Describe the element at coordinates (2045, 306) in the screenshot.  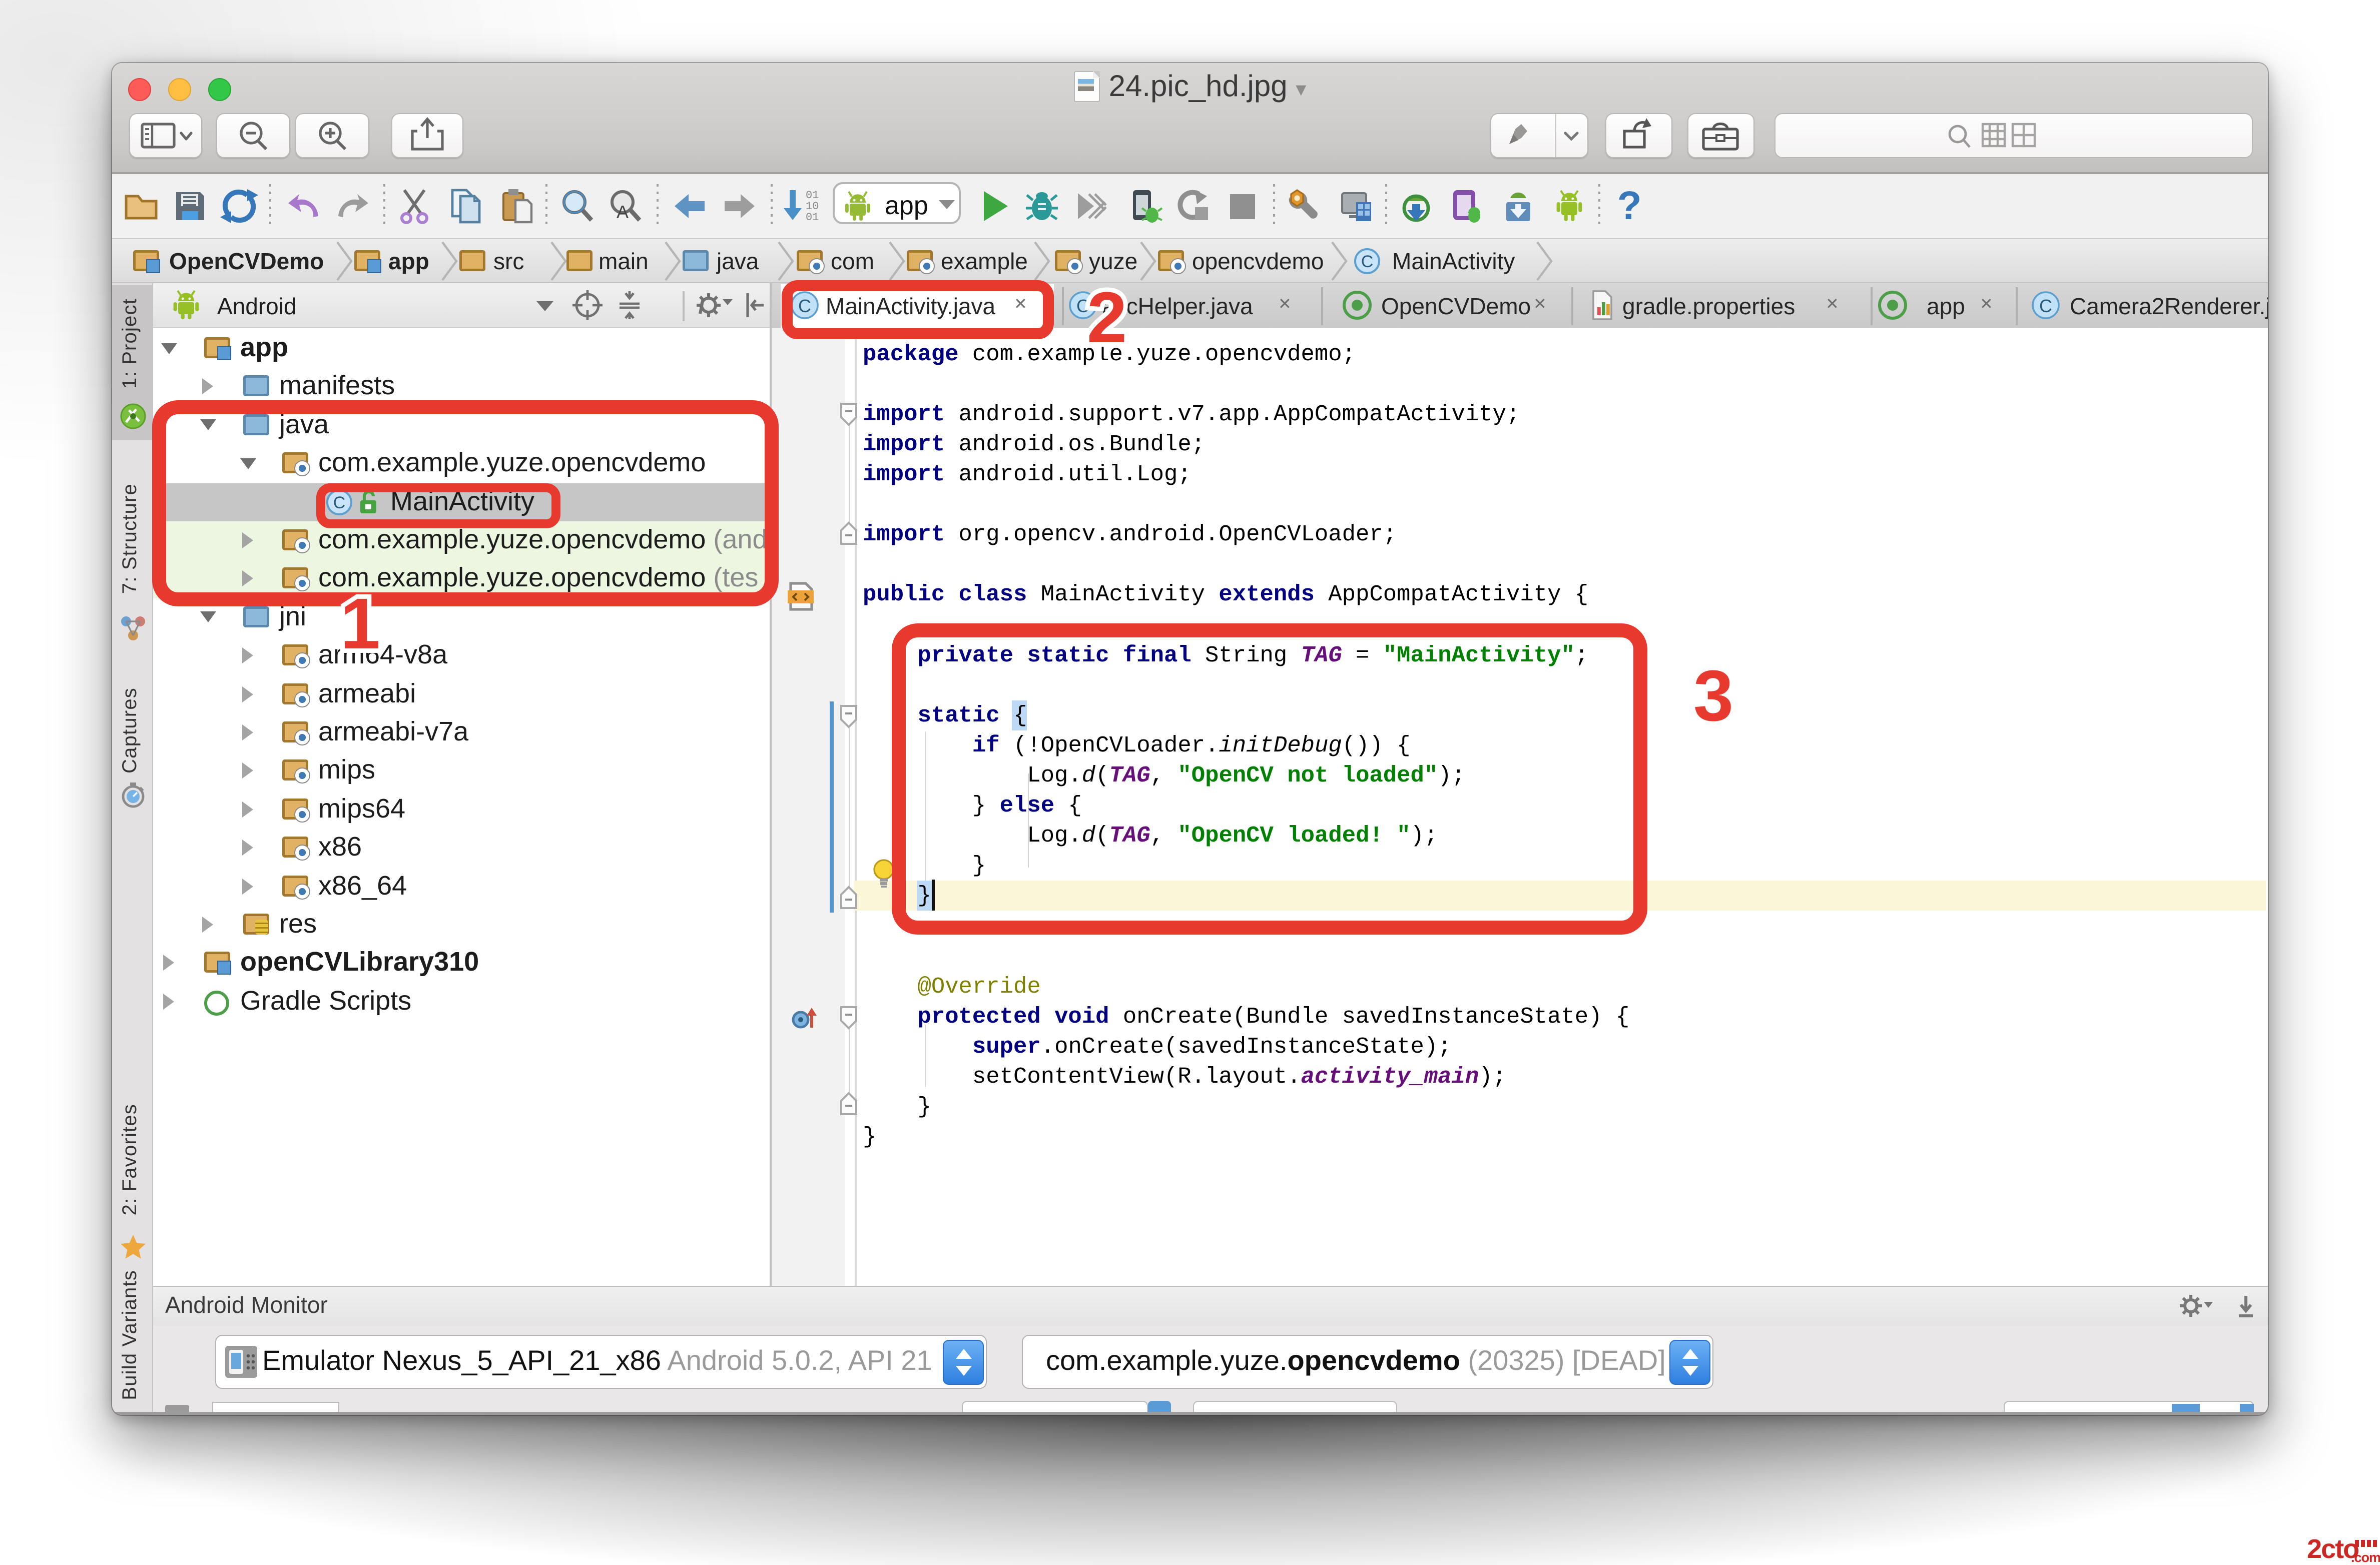
I see `svg-text: C` at that location.